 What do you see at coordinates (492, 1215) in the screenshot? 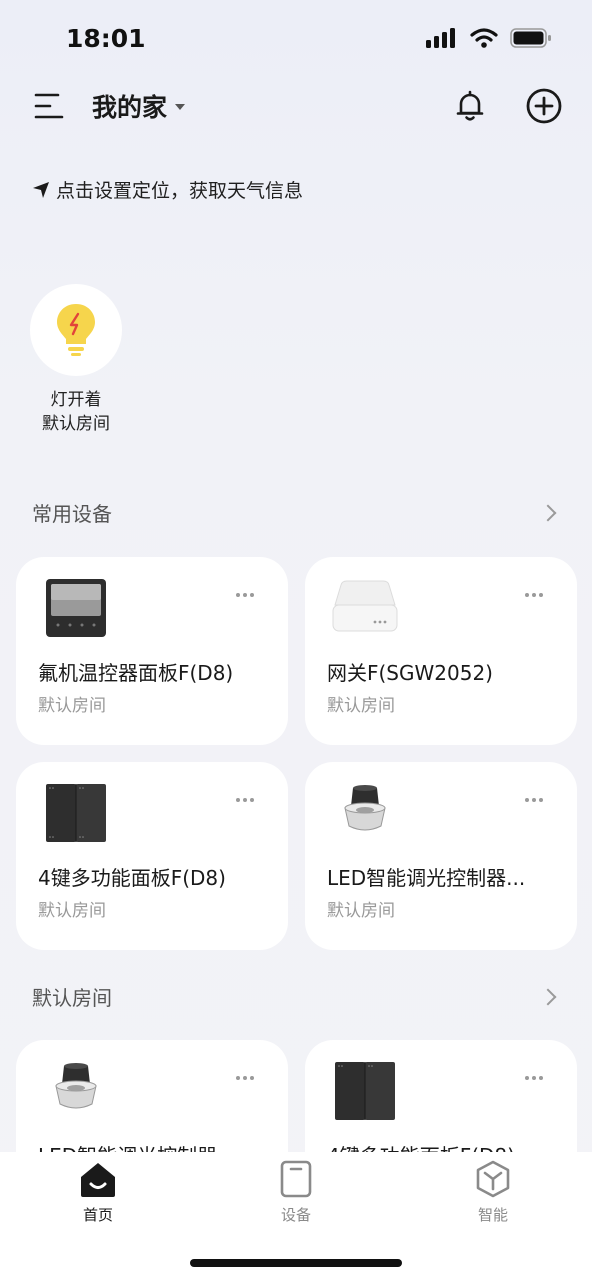
I see `tab-label: 智能` at bounding box center [492, 1215].